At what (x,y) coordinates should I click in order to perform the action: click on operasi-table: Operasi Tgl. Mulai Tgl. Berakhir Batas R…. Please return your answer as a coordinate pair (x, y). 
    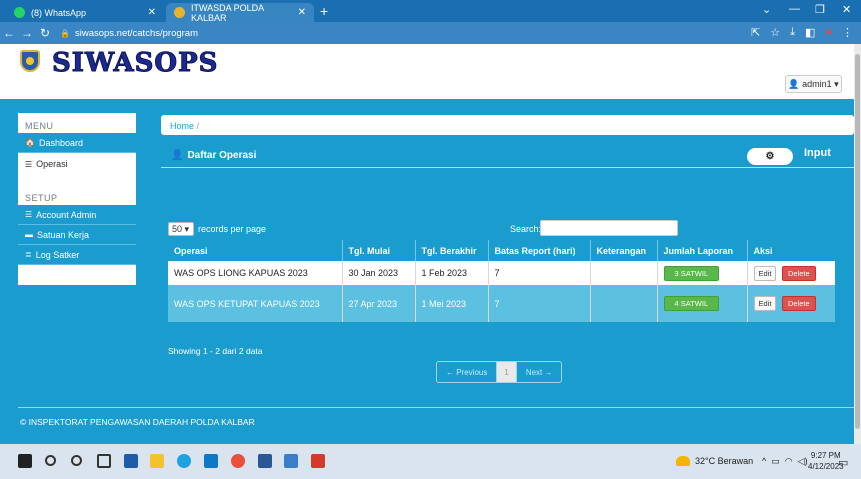
    Looking at the image, I should click on (501, 281).